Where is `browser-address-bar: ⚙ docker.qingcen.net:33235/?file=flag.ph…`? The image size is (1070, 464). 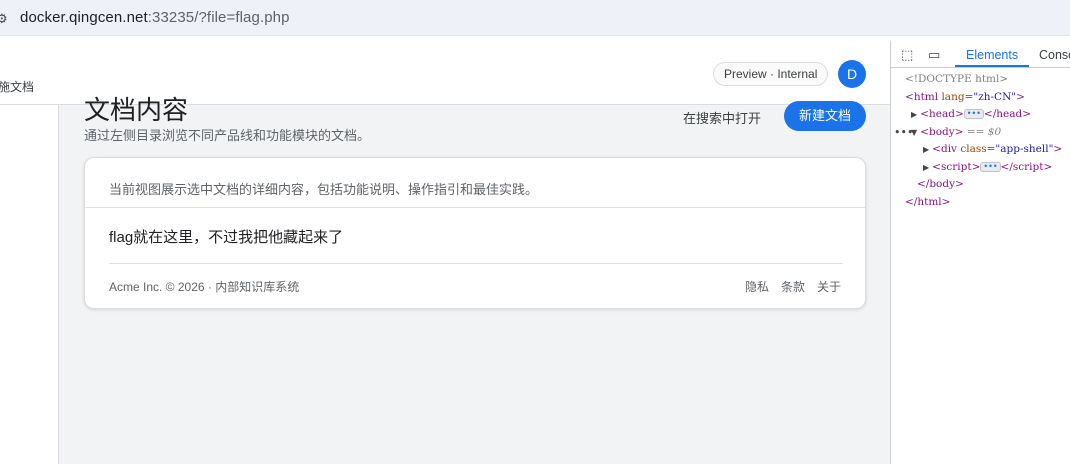
browser-address-bar: ⚙ docker.qingcen.net:33235/?file=flag.ph… is located at coordinates (535, 18).